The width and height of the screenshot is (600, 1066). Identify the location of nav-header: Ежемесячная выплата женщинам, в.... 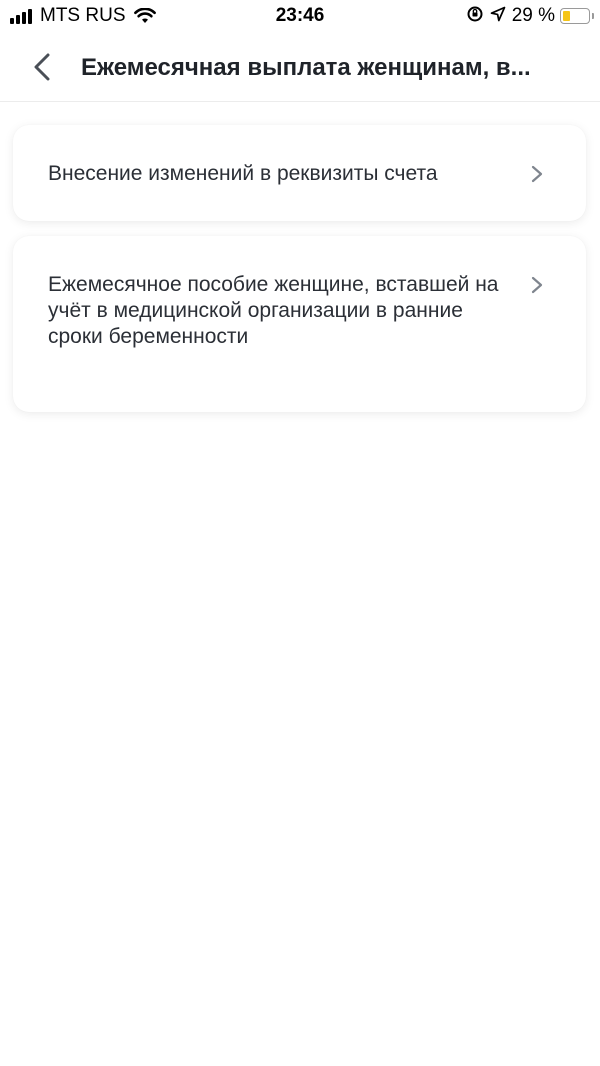
(300, 68).